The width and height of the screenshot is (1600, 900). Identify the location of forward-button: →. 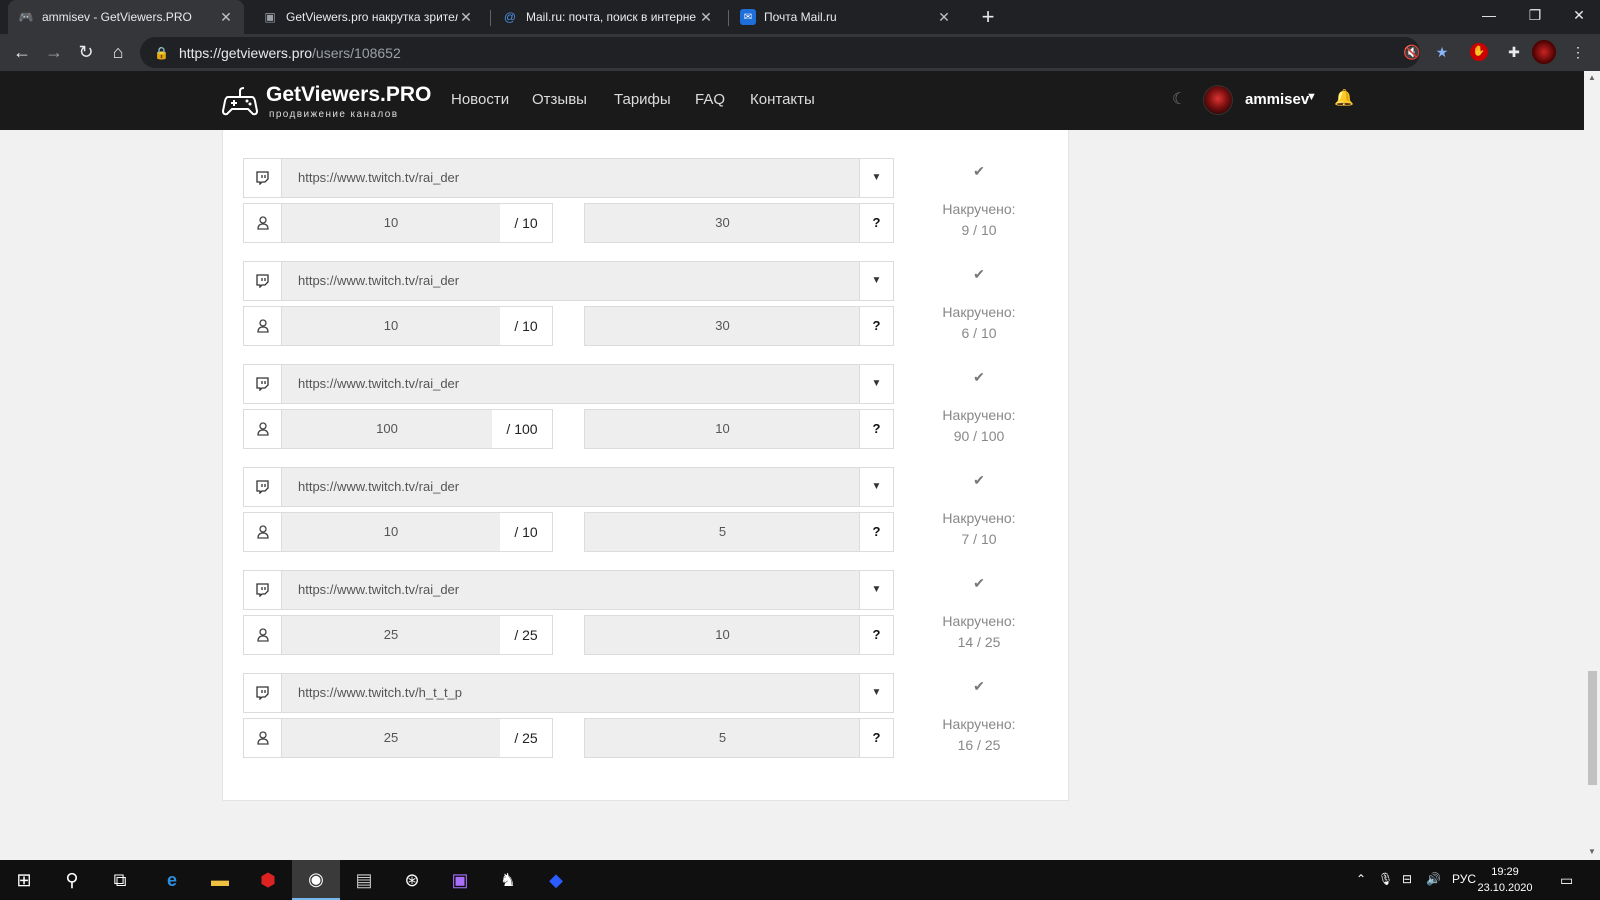
(54, 52).